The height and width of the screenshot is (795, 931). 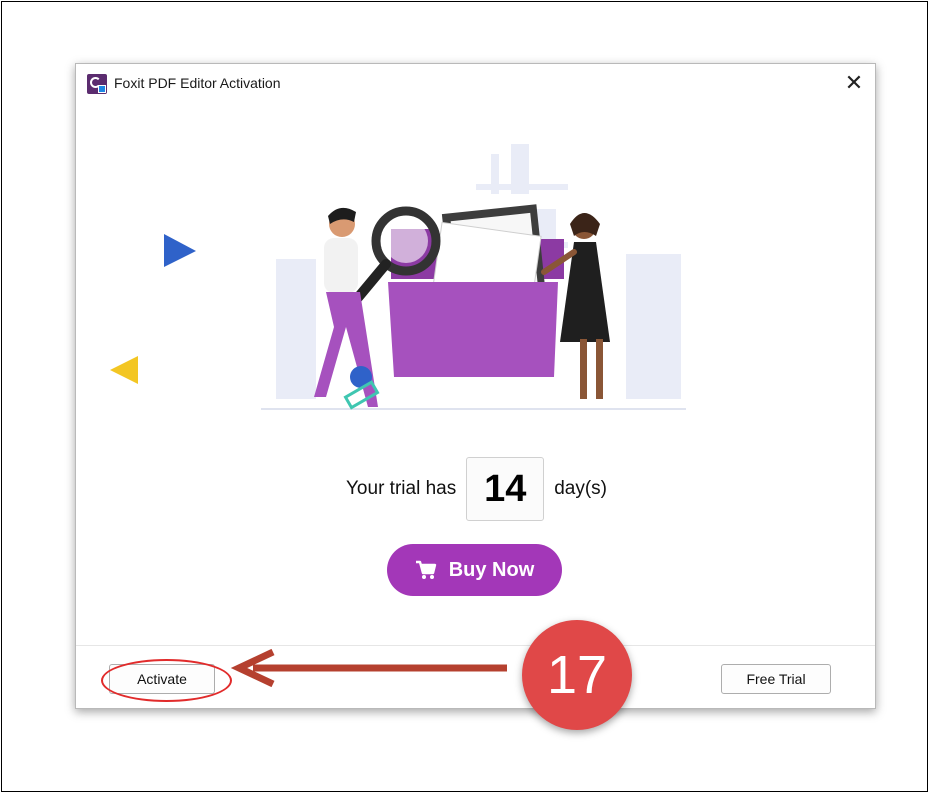 What do you see at coordinates (491, 569) in the screenshot?
I see `buy-now-label: Buy Now` at bounding box center [491, 569].